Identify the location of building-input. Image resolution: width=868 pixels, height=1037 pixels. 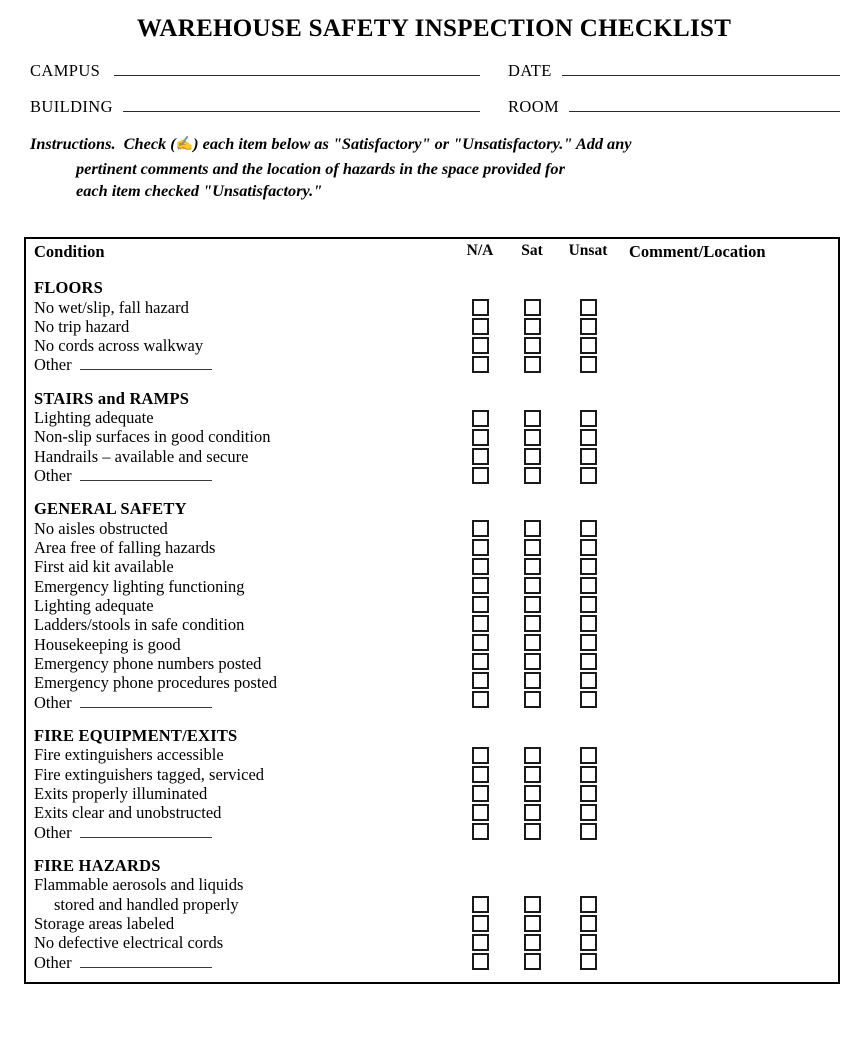
(301, 105).